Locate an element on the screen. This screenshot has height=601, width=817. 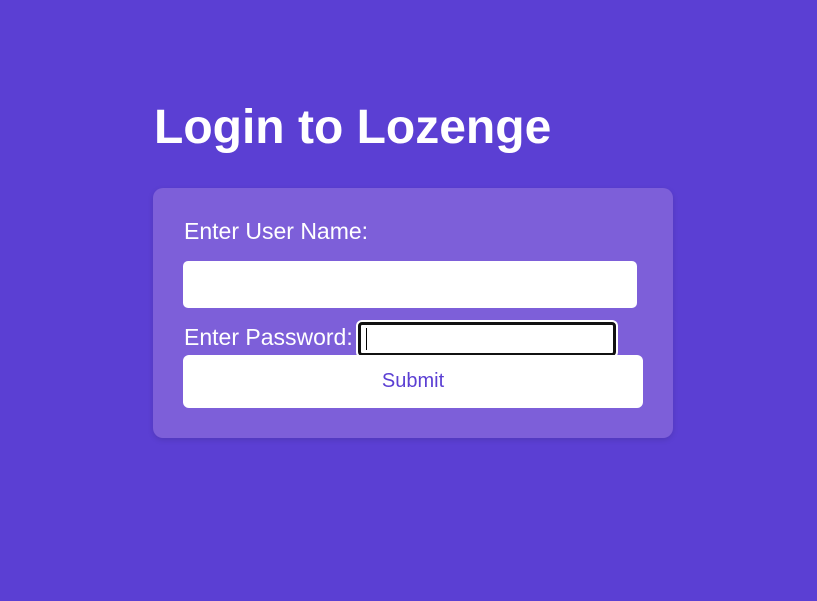
page-title: Login to Lozenge is located at coordinates (353, 127).